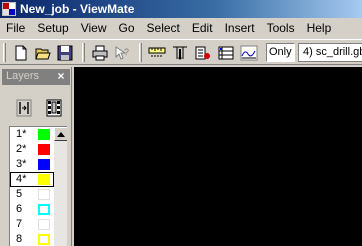  I want to click on layer-number: 7, so click(19, 224).